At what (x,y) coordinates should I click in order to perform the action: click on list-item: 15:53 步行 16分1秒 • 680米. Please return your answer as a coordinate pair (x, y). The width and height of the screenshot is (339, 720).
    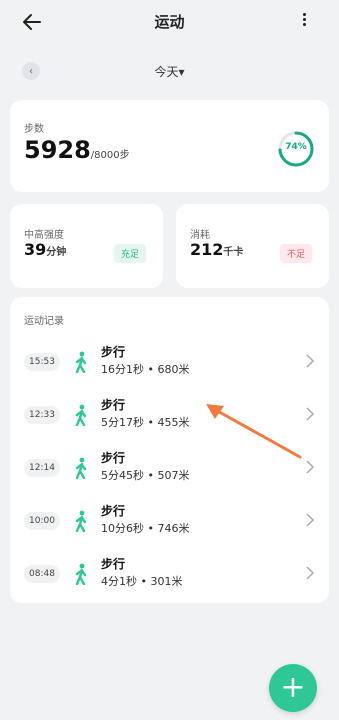
    Looking at the image, I should click on (169, 365).